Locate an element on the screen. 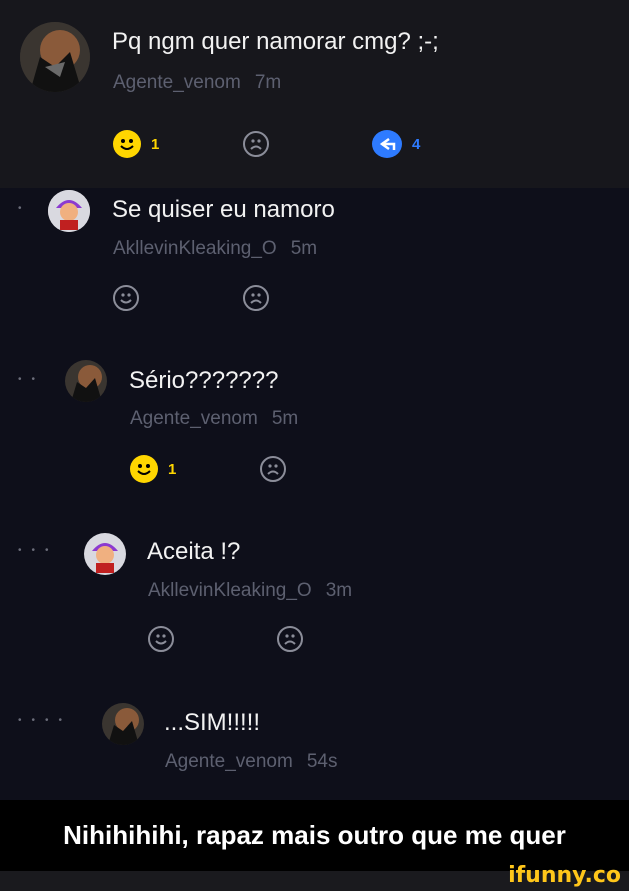 The width and height of the screenshot is (629, 891). reply-icon is located at coordinates (387, 144).